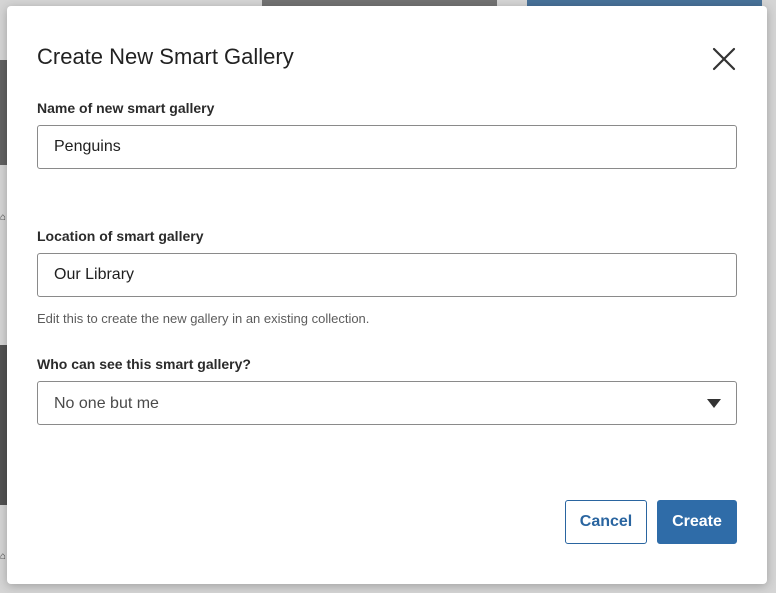 The image size is (776, 593). What do you see at coordinates (387, 147) in the screenshot?
I see `gallery-name-input` at bounding box center [387, 147].